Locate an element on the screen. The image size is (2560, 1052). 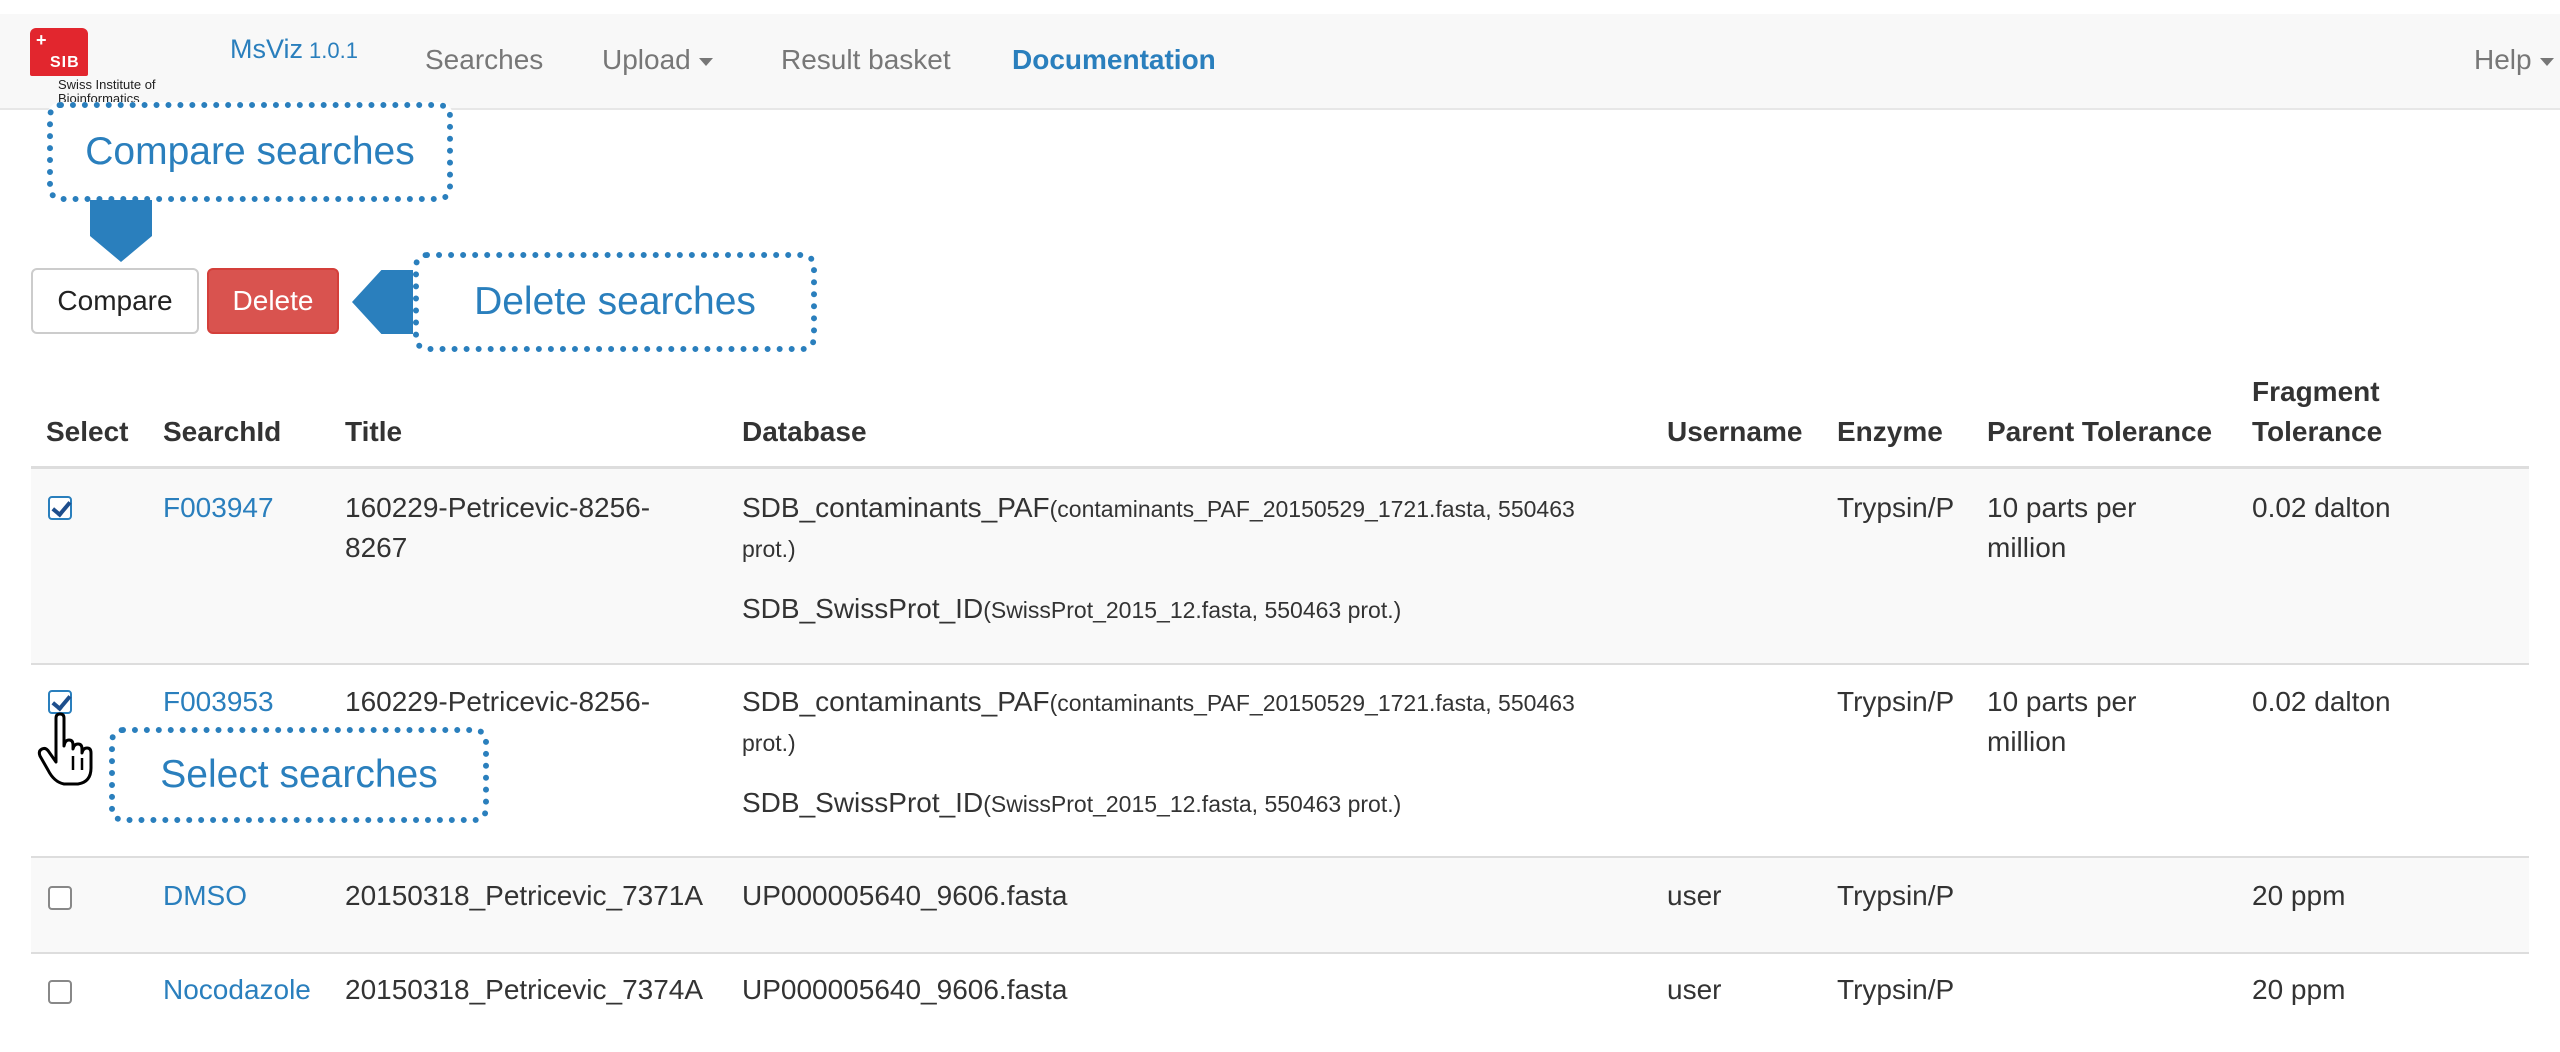
header-fragment-line2: Tolerance is located at coordinates (2317, 431).